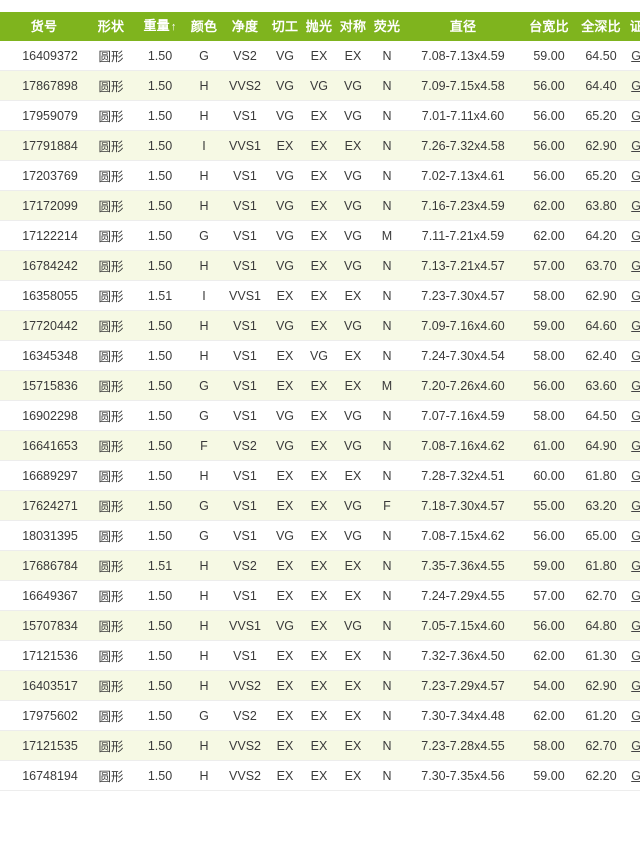  I want to click on cell-id: 15715836, so click(44, 385).